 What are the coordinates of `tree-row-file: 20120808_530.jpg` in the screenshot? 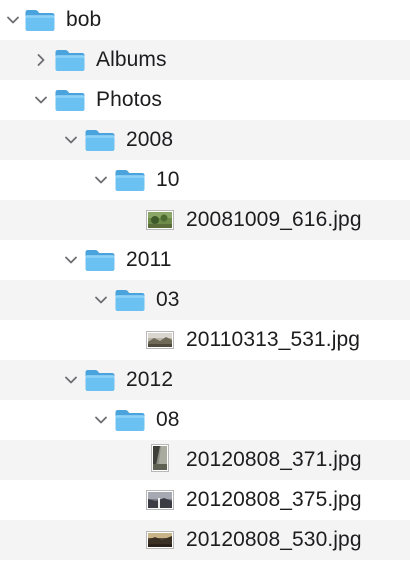 It's located at (205, 540).